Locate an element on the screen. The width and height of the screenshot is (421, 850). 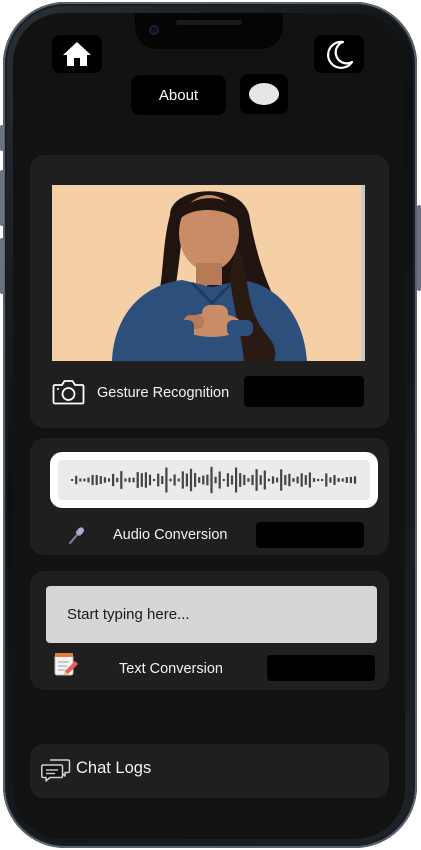
chat-logs-button: Chat Logs is located at coordinates (209, 771).